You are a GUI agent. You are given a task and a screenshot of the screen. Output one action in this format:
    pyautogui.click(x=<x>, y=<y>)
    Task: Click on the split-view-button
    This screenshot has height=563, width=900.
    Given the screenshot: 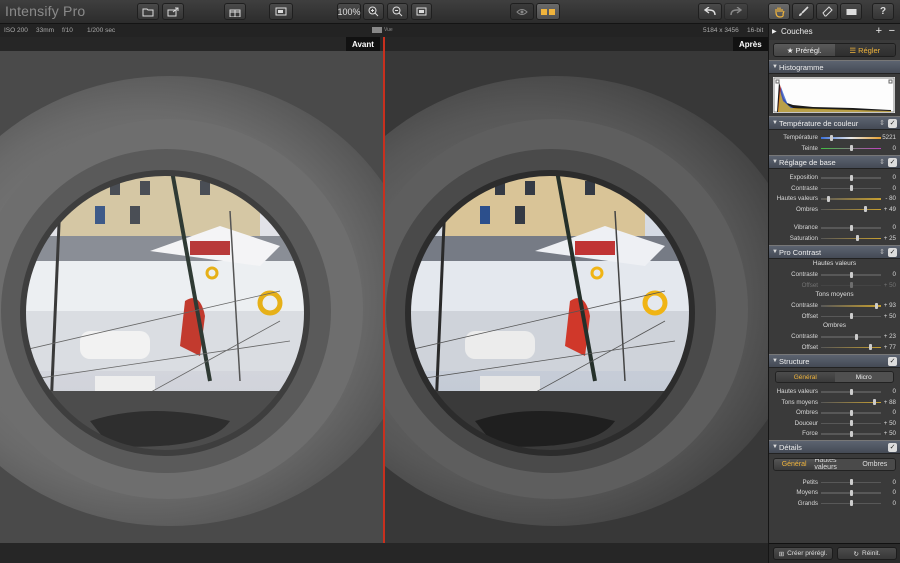 What is the action you would take?
    pyautogui.click(x=548, y=11)
    